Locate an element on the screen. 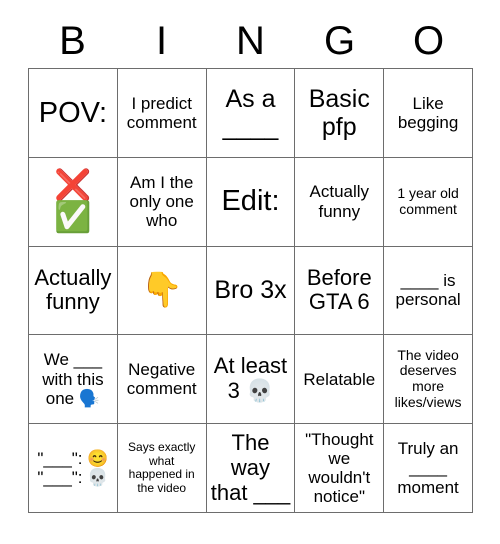  bingo-cell-o2: 1 year old comment is located at coordinates (428, 202).